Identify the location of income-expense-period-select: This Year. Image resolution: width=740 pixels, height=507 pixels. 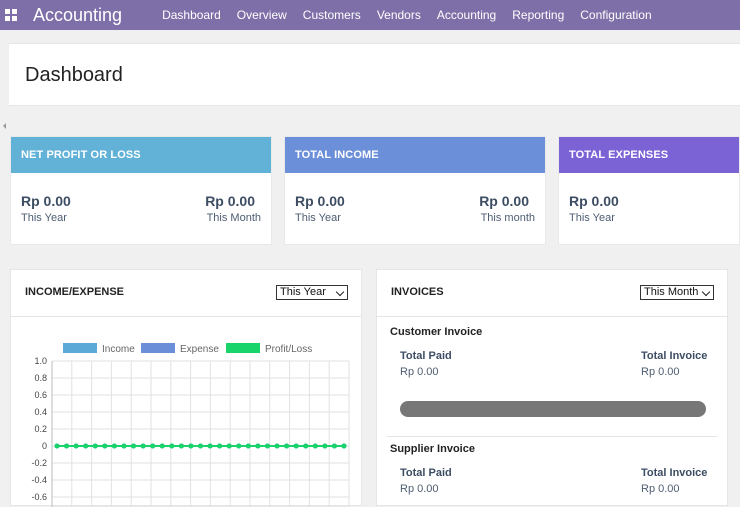
(312, 292).